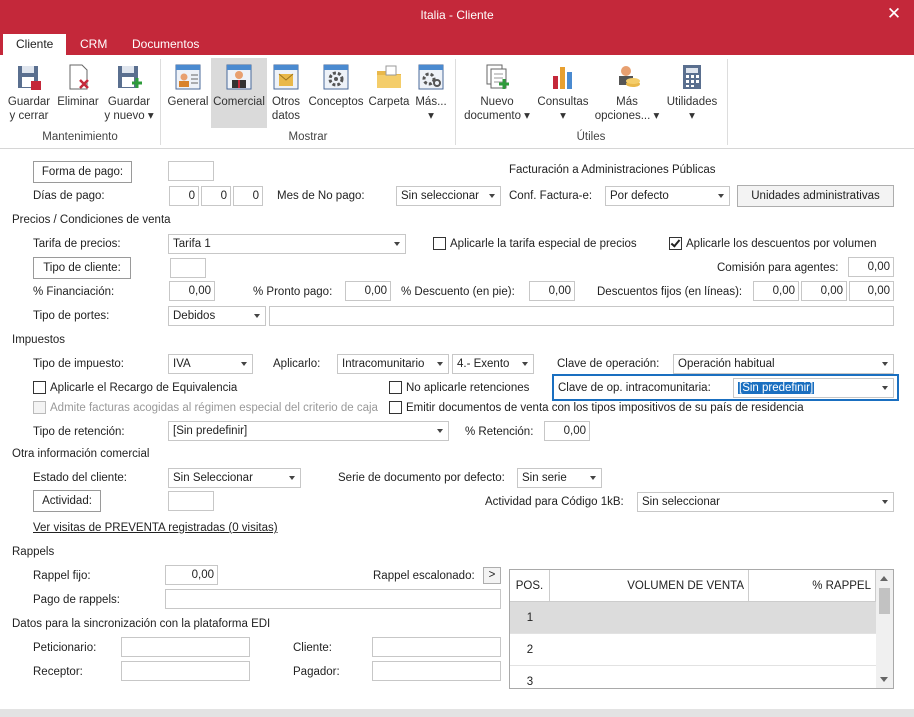 This screenshot has height=717, width=914. I want to click on dias-pago-3-input: 0, so click(248, 196).